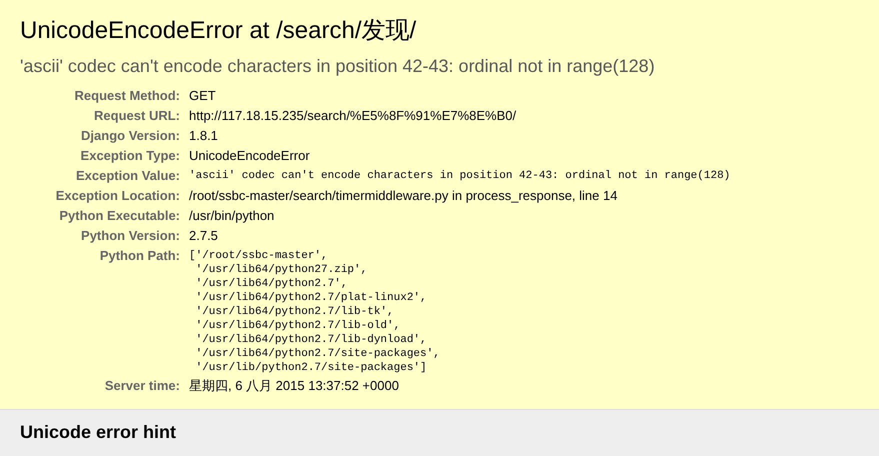 This screenshot has width=879, height=456. What do you see at coordinates (232, 216) in the screenshot?
I see `field-value: /usr/bin/python` at bounding box center [232, 216].